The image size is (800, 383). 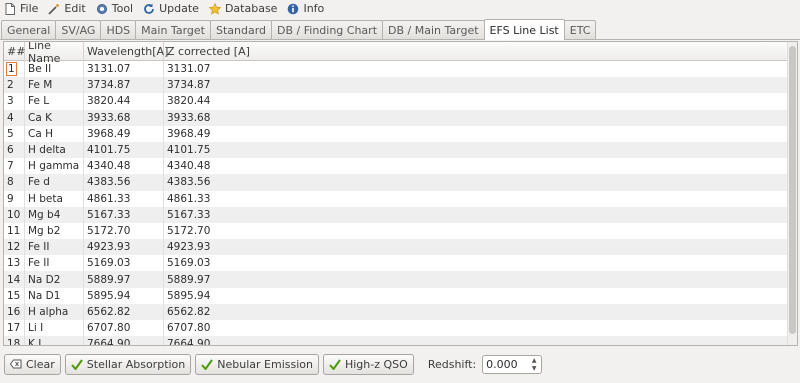 I want to click on cell-index: 5, so click(x=14, y=133).